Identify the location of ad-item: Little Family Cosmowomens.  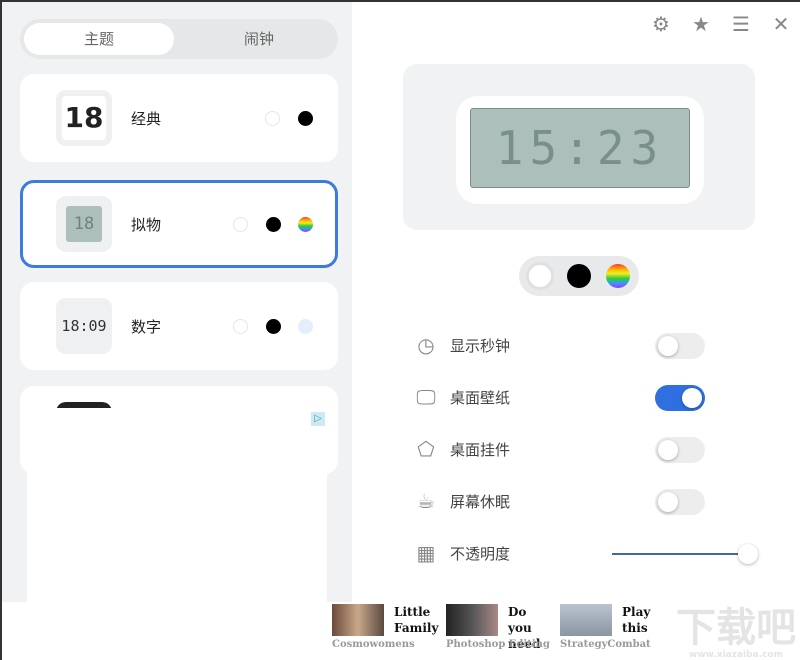
(385, 629).